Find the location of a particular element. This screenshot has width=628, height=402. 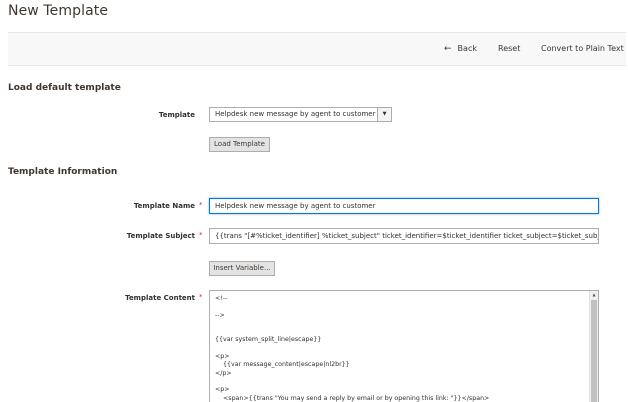

scroll-thumb is located at coordinates (594, 351).